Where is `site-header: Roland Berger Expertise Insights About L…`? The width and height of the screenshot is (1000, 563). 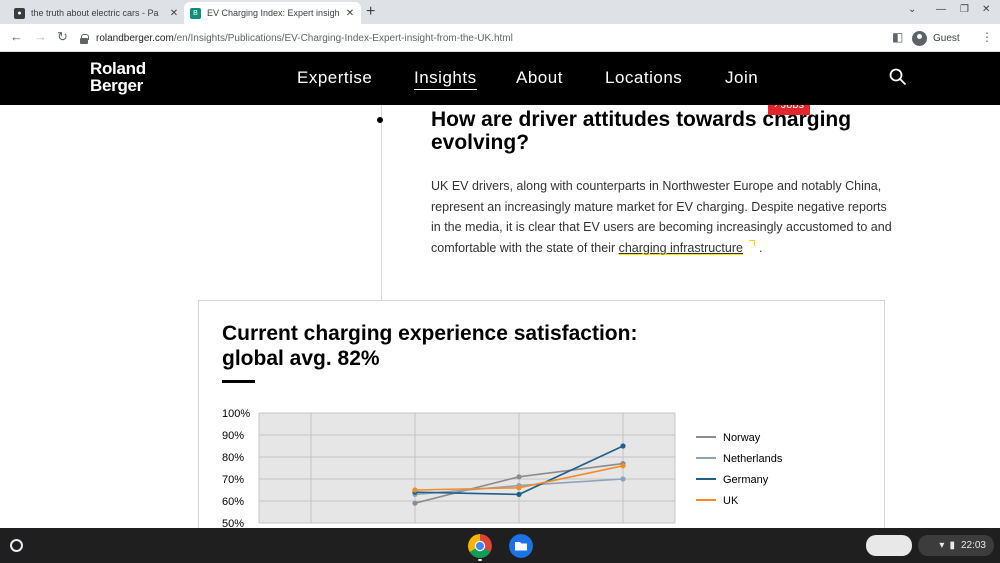 site-header: Roland Berger Expertise Insights About L… is located at coordinates (500, 78).